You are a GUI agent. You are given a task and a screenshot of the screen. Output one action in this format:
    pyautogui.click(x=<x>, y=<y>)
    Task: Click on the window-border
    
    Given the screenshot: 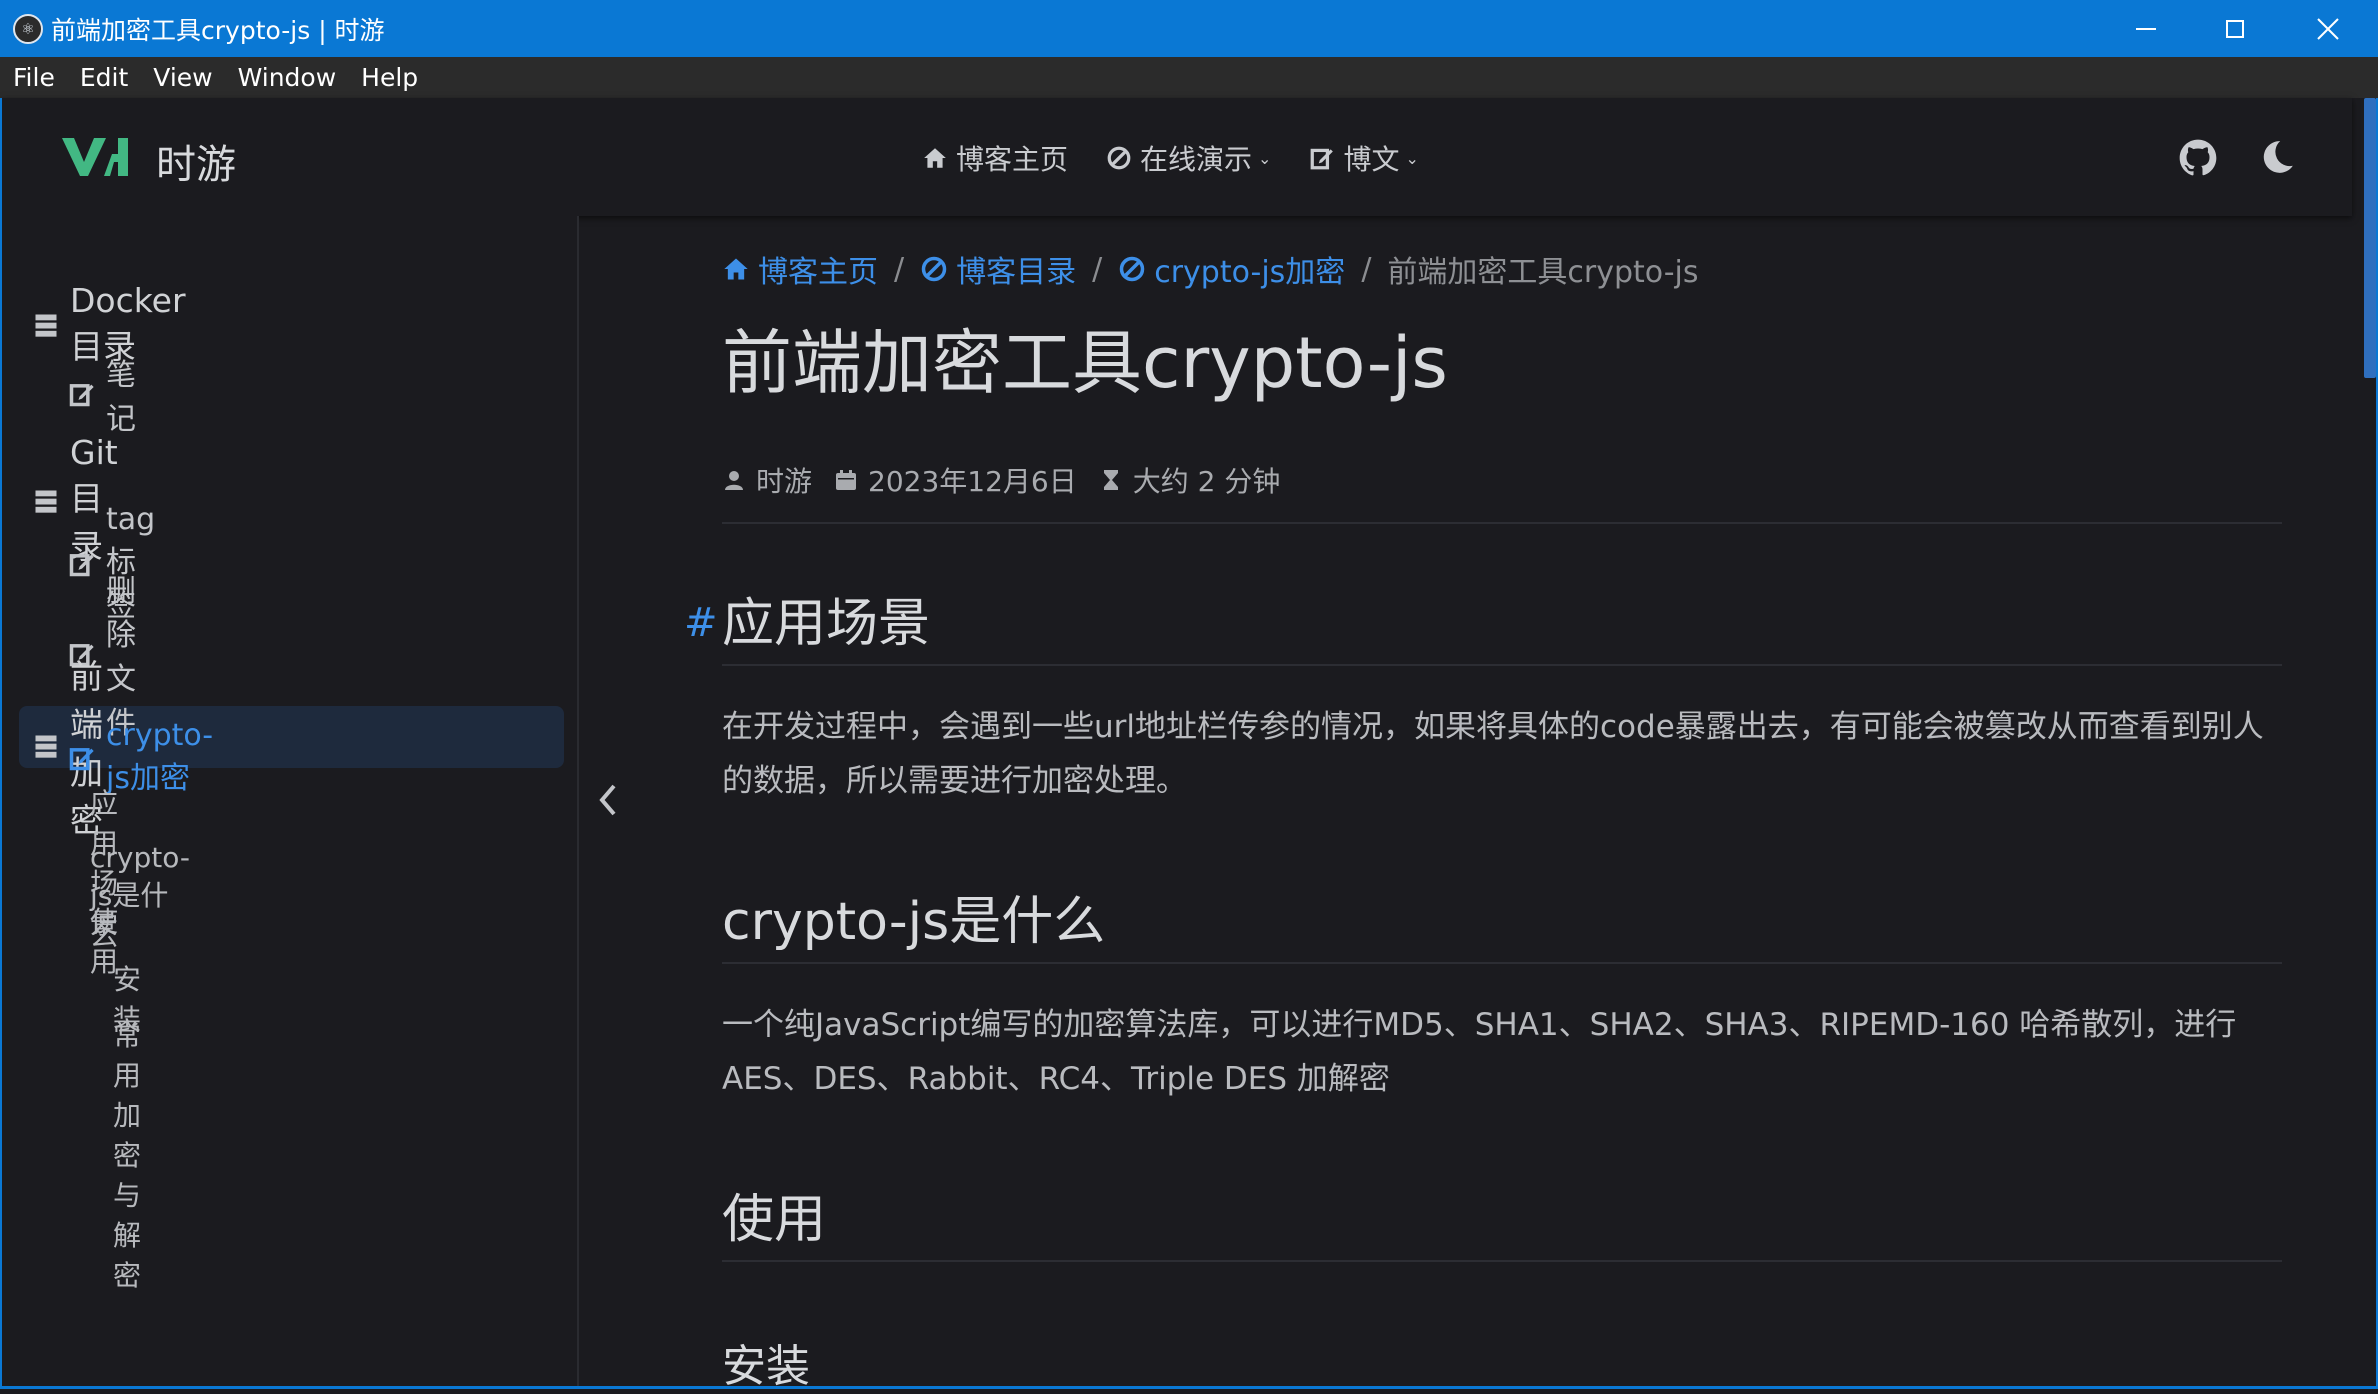 What is the action you would take?
    pyautogui.click(x=1, y=743)
    